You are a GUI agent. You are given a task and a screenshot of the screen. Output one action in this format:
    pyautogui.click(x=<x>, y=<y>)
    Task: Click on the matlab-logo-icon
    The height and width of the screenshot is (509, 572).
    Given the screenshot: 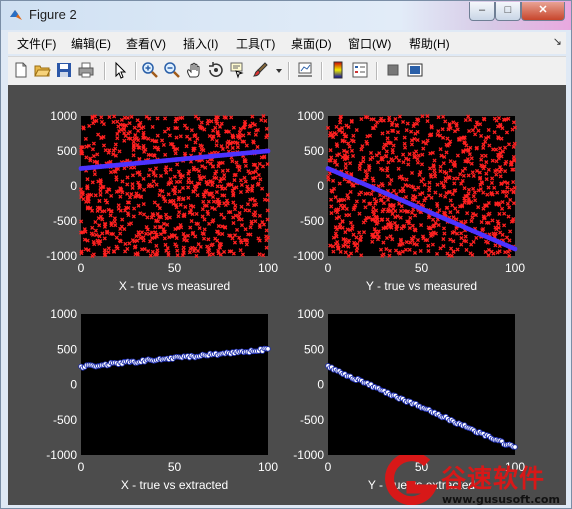 What is the action you would take?
    pyautogui.click(x=16, y=15)
    